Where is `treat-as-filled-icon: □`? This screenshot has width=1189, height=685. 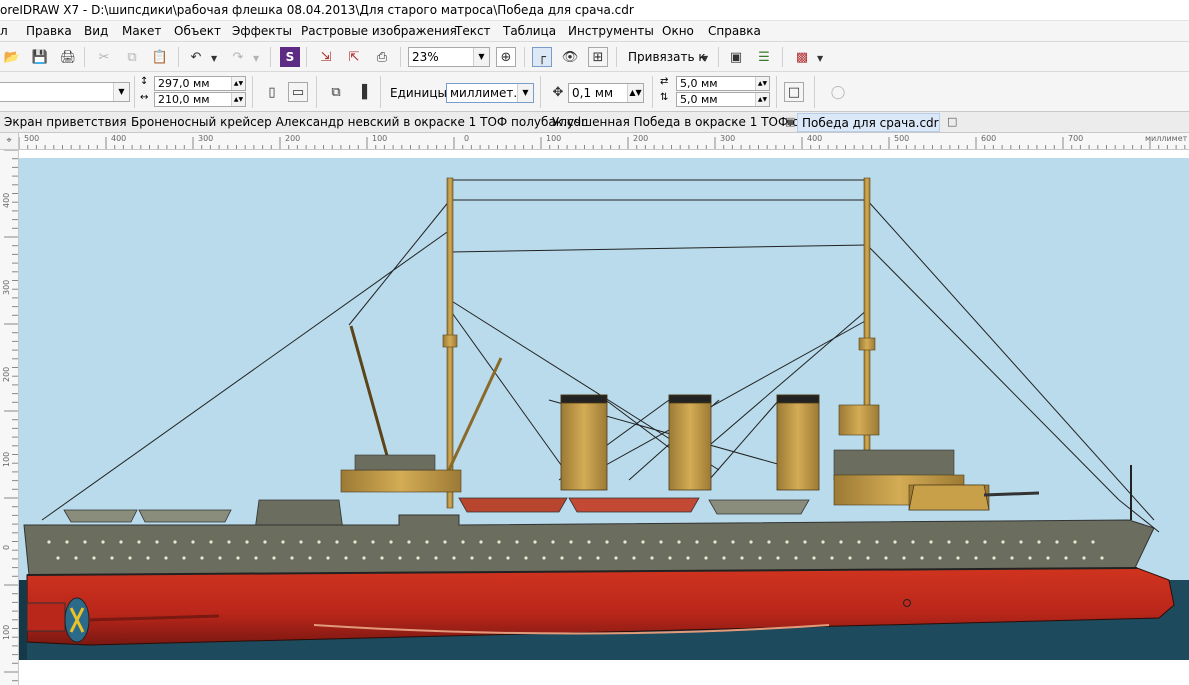
treat-as-filled-icon: □ is located at coordinates (794, 92).